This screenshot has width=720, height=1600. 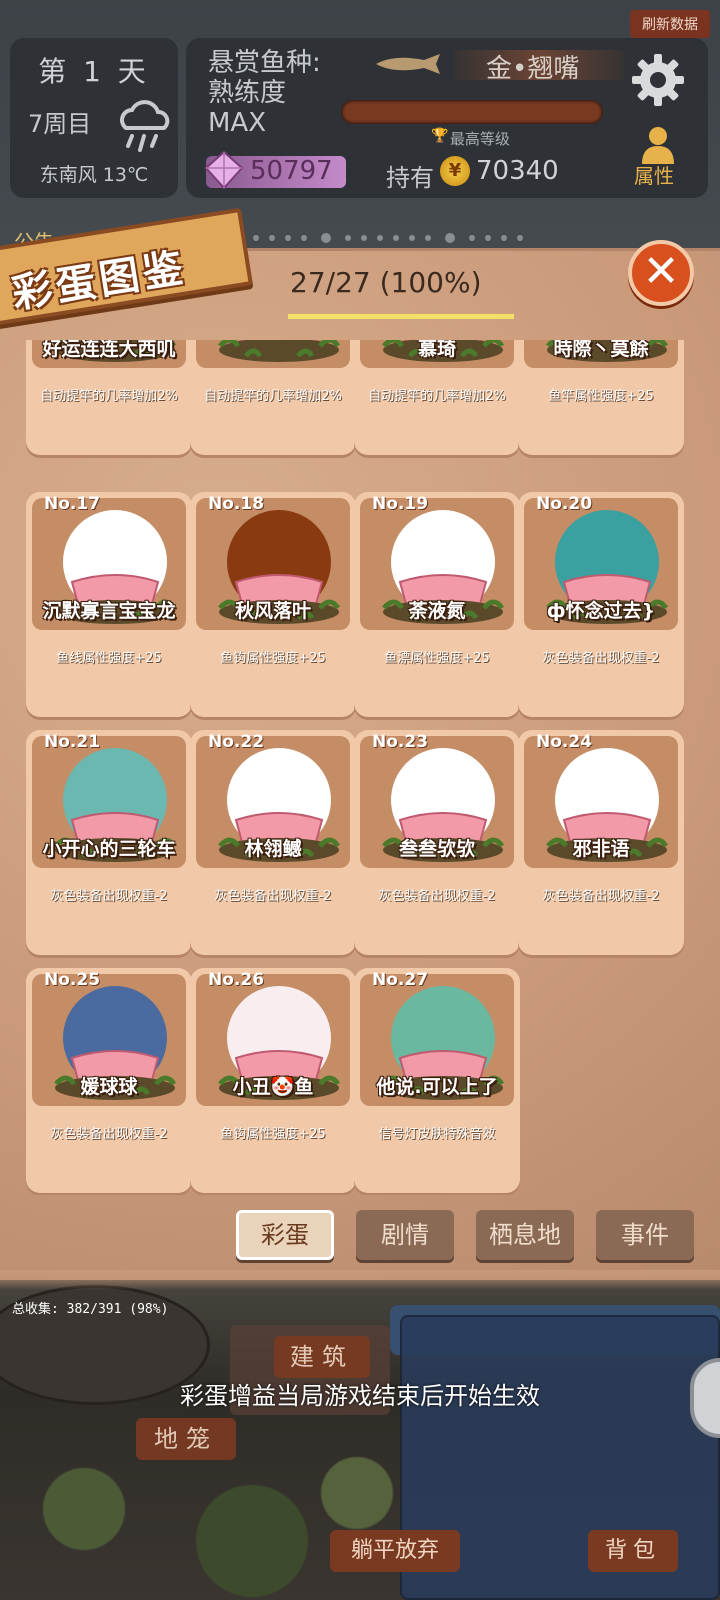 I want to click on egg-card: No.26 小丑🤡鱼鱼钩属性强度+25, so click(x=273, y=1080).